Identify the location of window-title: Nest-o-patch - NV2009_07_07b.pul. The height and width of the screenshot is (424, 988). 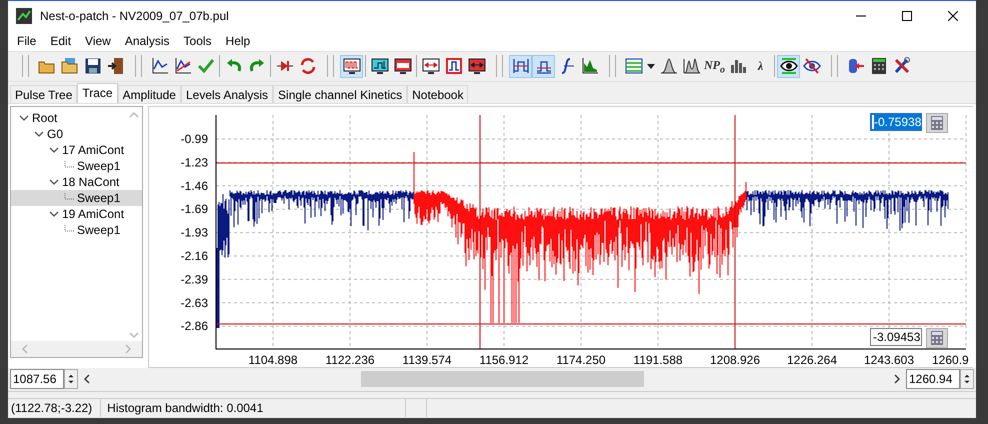
(135, 15).